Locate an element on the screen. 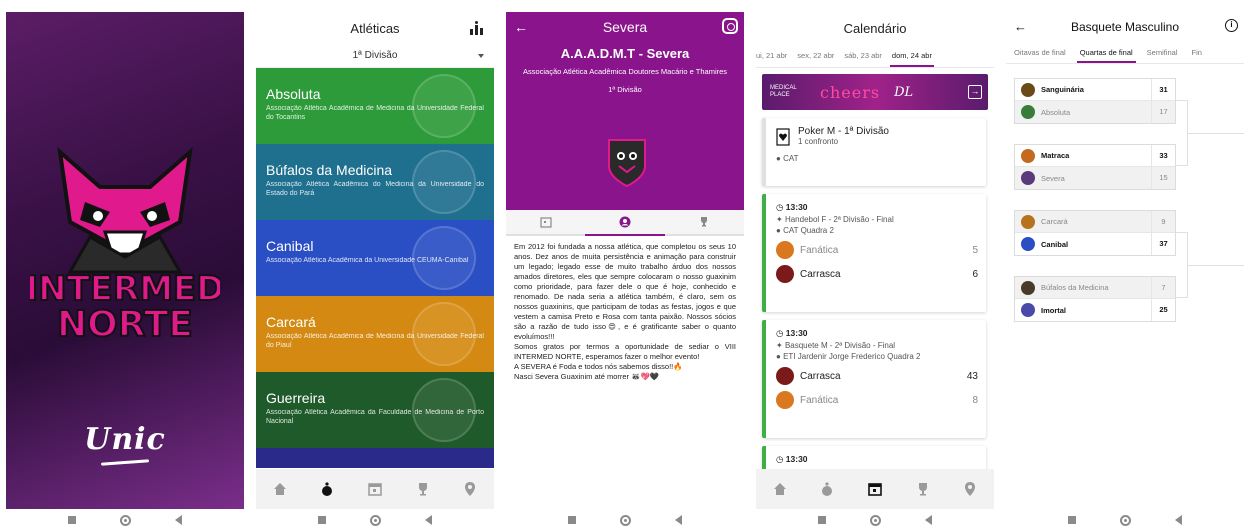 Image resolution: width=1250 pixels, height=529 pixels. event-title: Poker M - 1ª Divisão is located at coordinates (843, 131).